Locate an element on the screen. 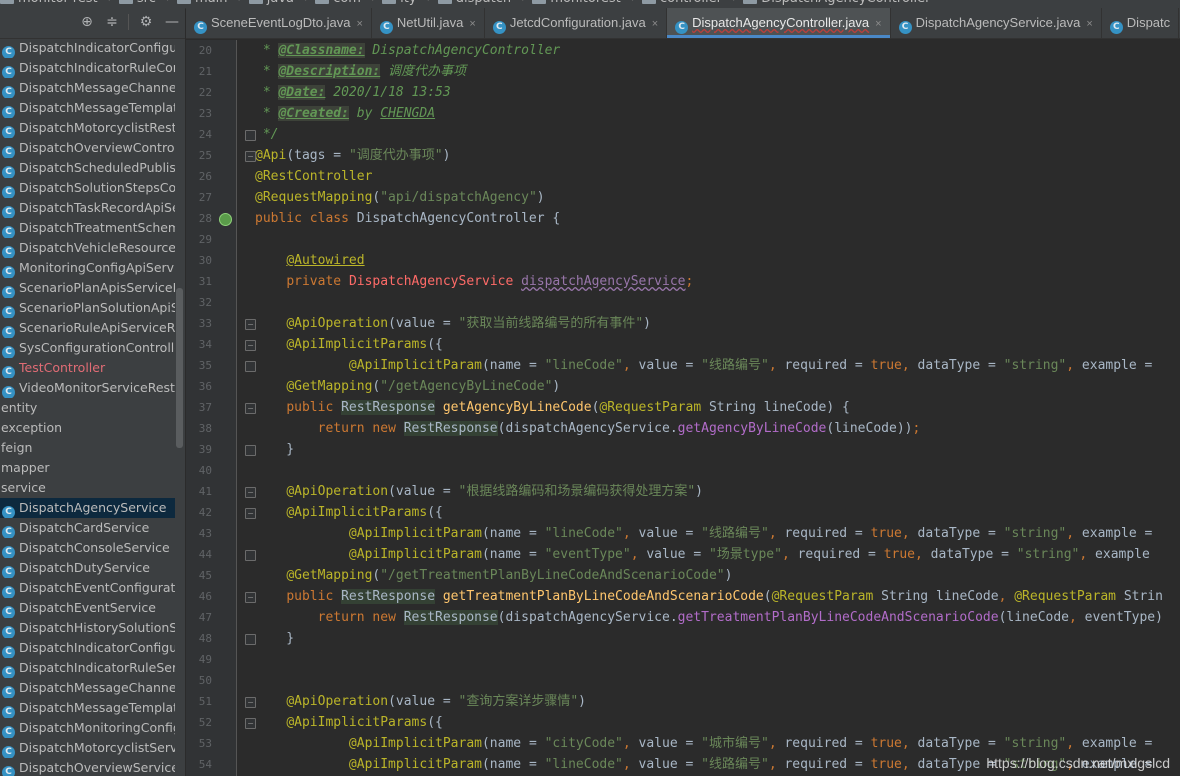 The image size is (1180, 776). editor-tab: C JetcdConfiguration.java × is located at coordinates (576, 23).